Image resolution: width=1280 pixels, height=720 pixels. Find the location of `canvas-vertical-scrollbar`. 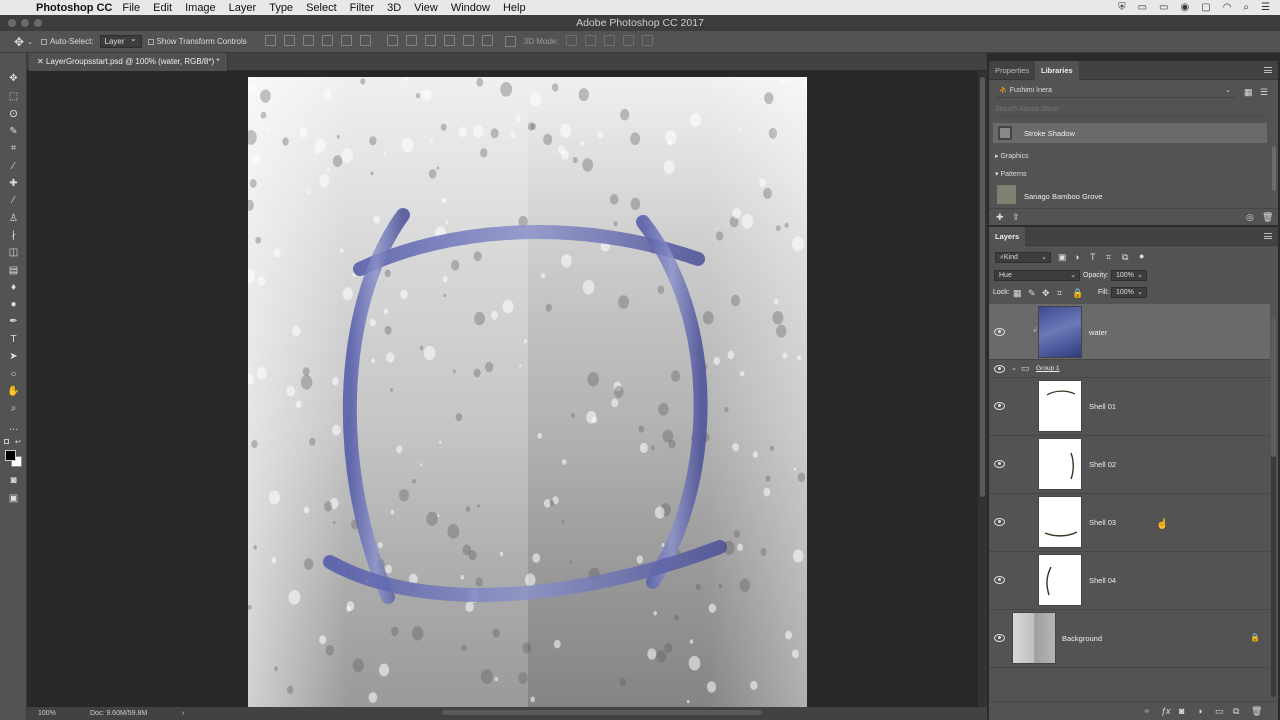

canvas-vertical-scrollbar is located at coordinates (982, 389).